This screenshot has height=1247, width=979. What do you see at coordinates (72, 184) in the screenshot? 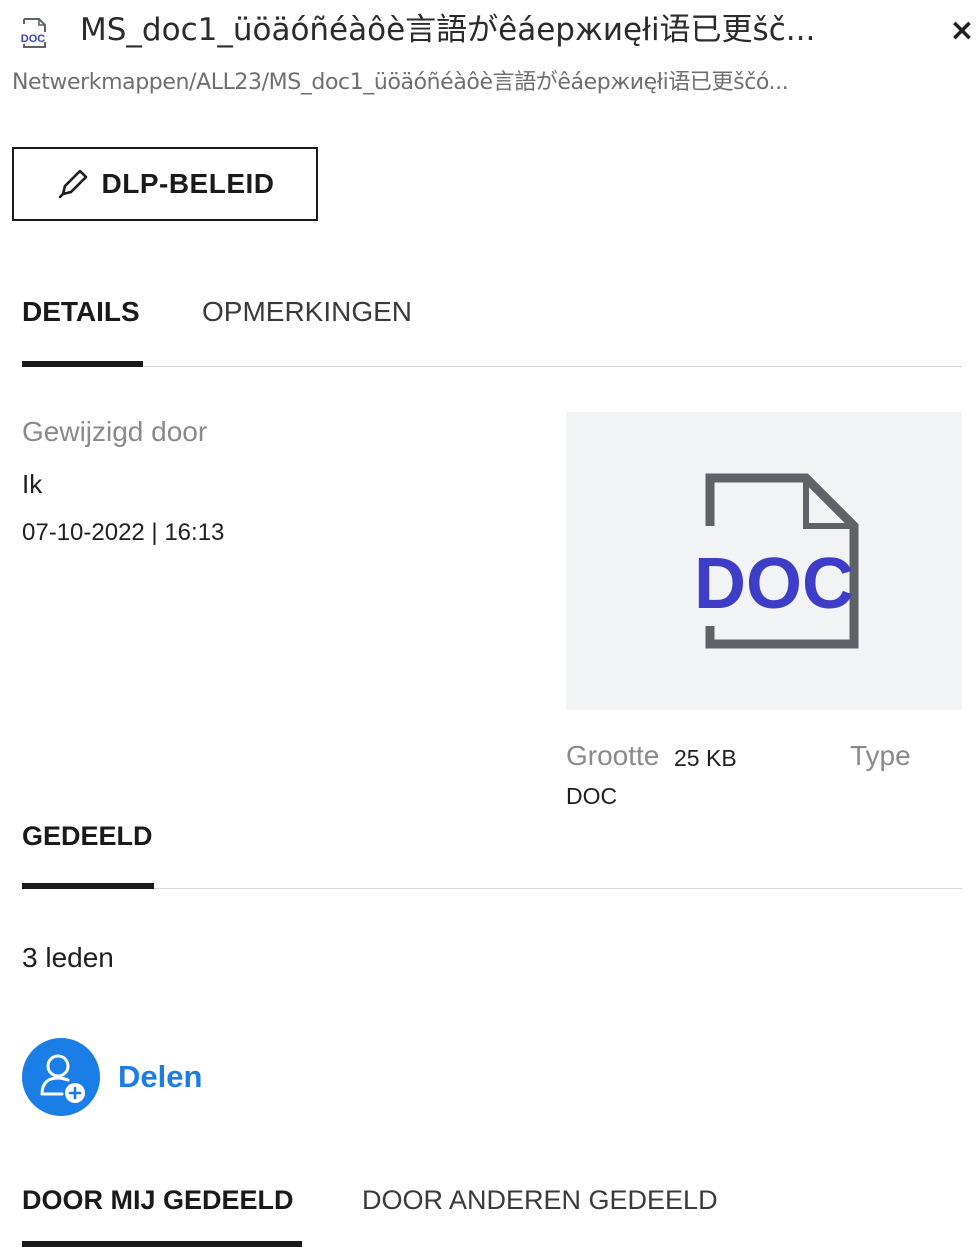
I see `pencil-icon` at bounding box center [72, 184].